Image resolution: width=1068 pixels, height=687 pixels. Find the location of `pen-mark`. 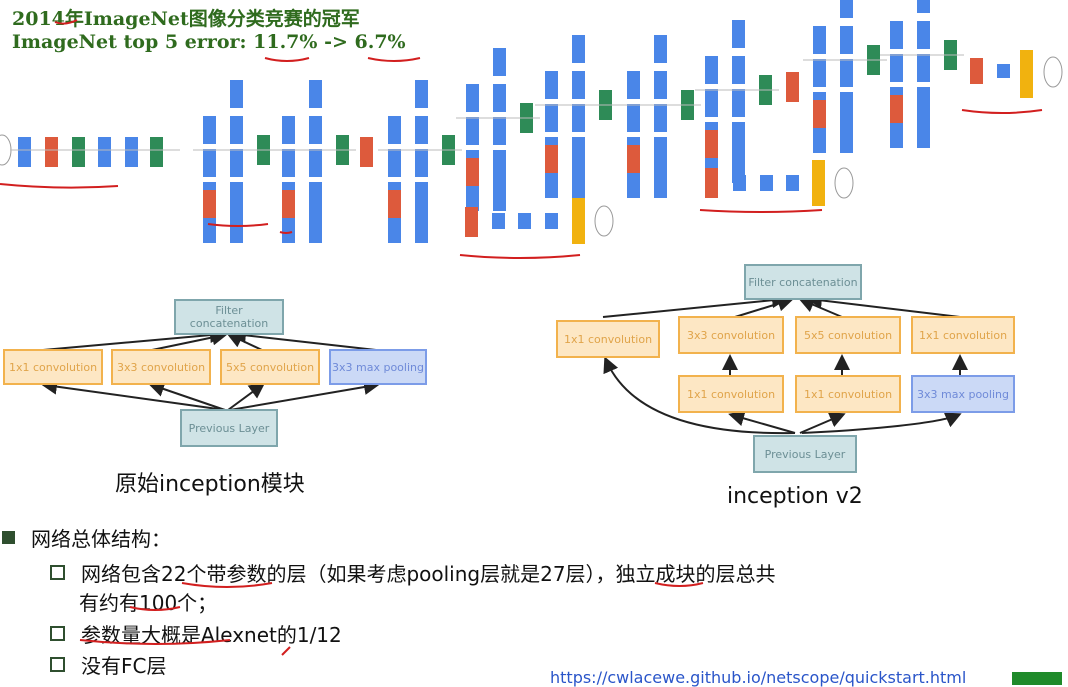

pen-mark is located at coordinates (286, 651).